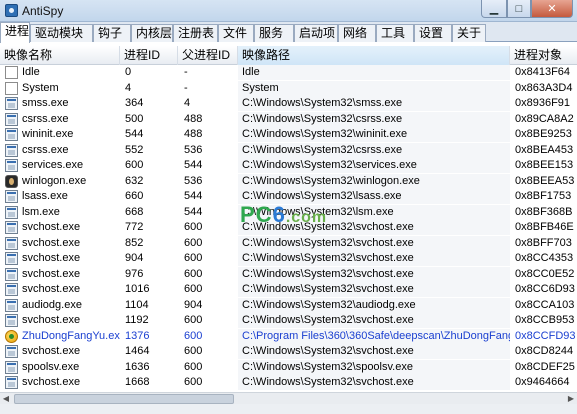  What do you see at coordinates (374, 305) in the screenshot?
I see `cell-image-path: C:\Windows\System32\audiodg.exe` at bounding box center [374, 305].